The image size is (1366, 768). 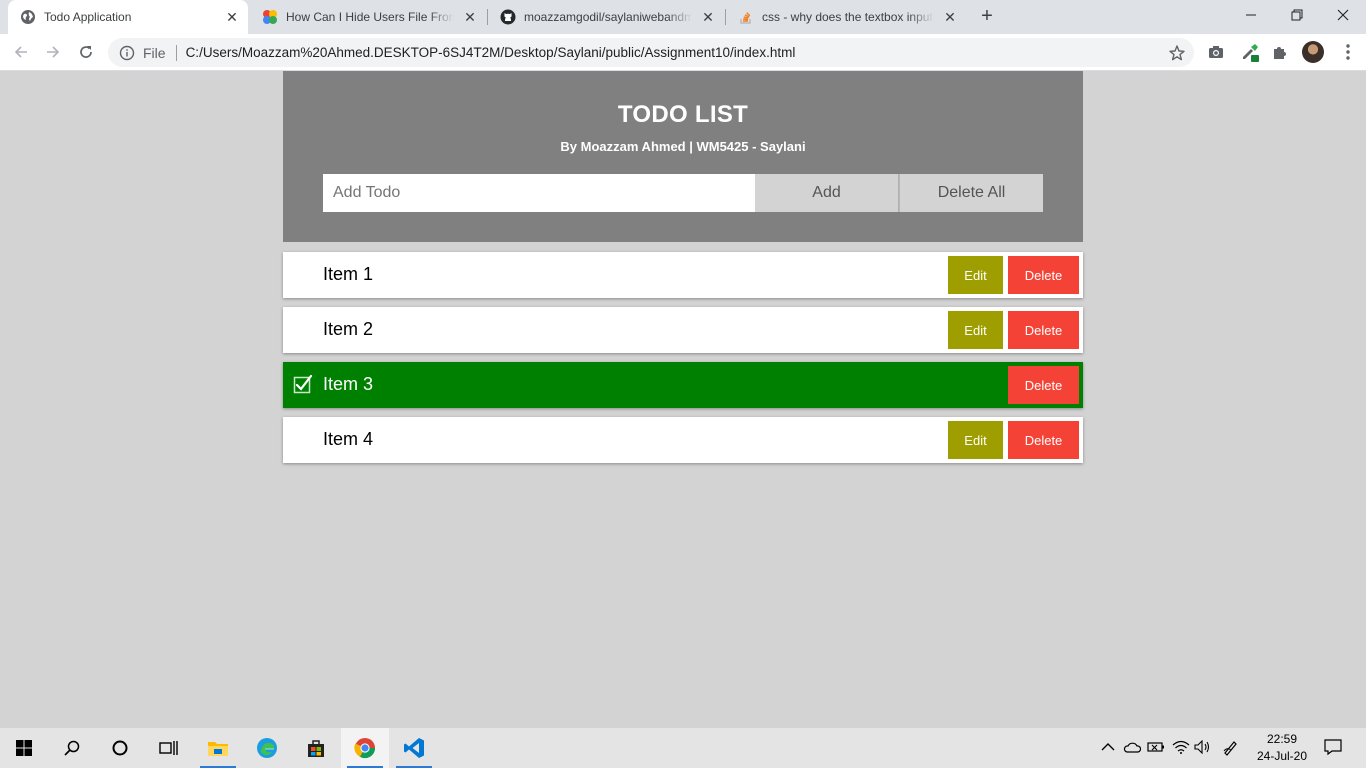 I want to click on menu-kebab-icon, so click(x=1348, y=52).